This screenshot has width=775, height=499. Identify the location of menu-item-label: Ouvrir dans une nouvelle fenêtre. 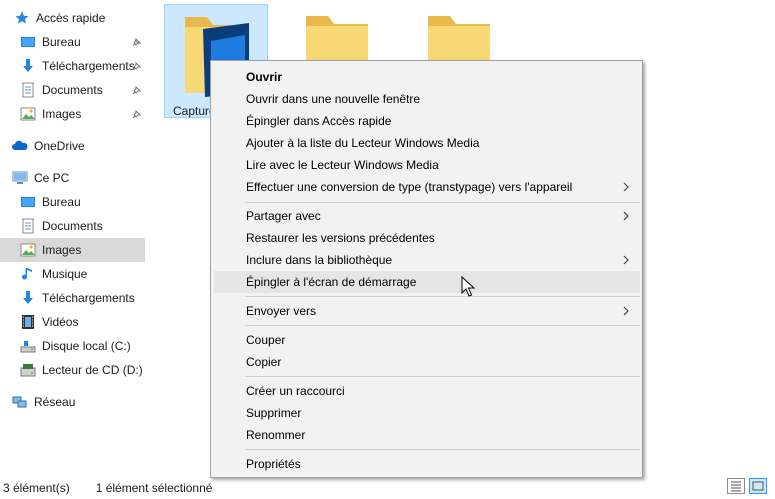
(333, 99).